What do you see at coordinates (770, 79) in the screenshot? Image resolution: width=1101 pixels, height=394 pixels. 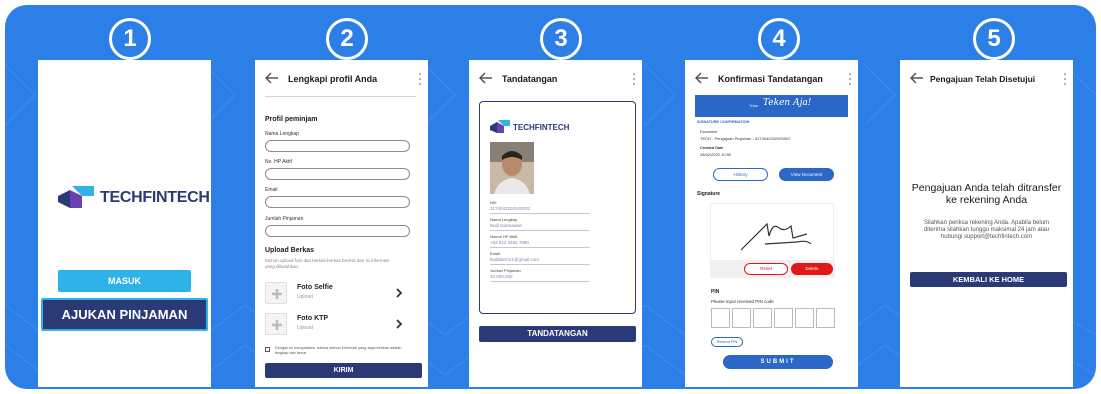 I see `screen-title: Konfirmasi Tandatangan` at bounding box center [770, 79].